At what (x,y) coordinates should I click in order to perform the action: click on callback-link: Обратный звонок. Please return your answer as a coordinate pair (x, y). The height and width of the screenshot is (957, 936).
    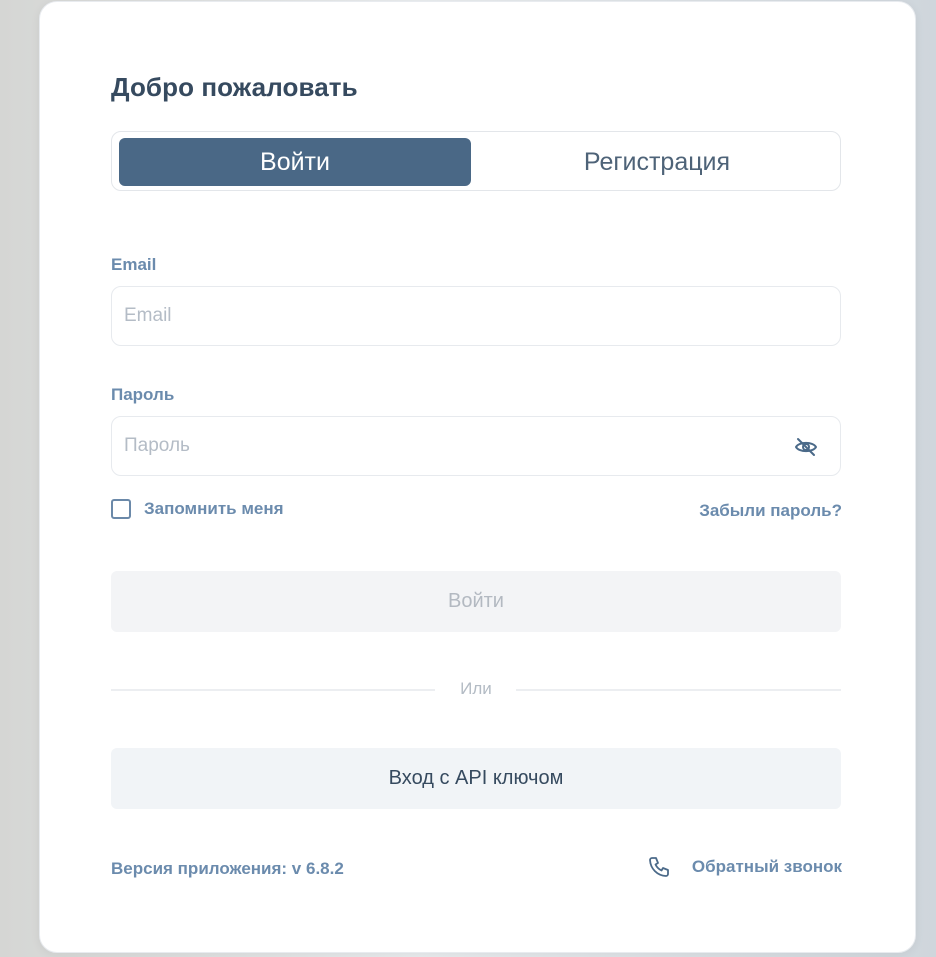
    Looking at the image, I should click on (744, 867).